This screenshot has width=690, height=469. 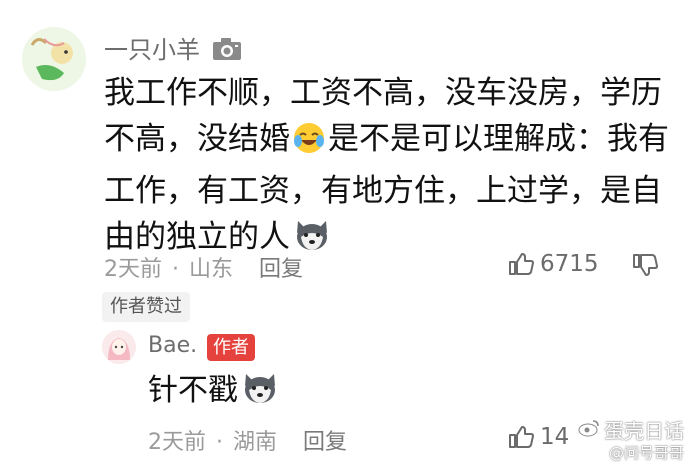 What do you see at coordinates (555, 437) in the screenshot?
I see `reply-like-count: 14` at bounding box center [555, 437].